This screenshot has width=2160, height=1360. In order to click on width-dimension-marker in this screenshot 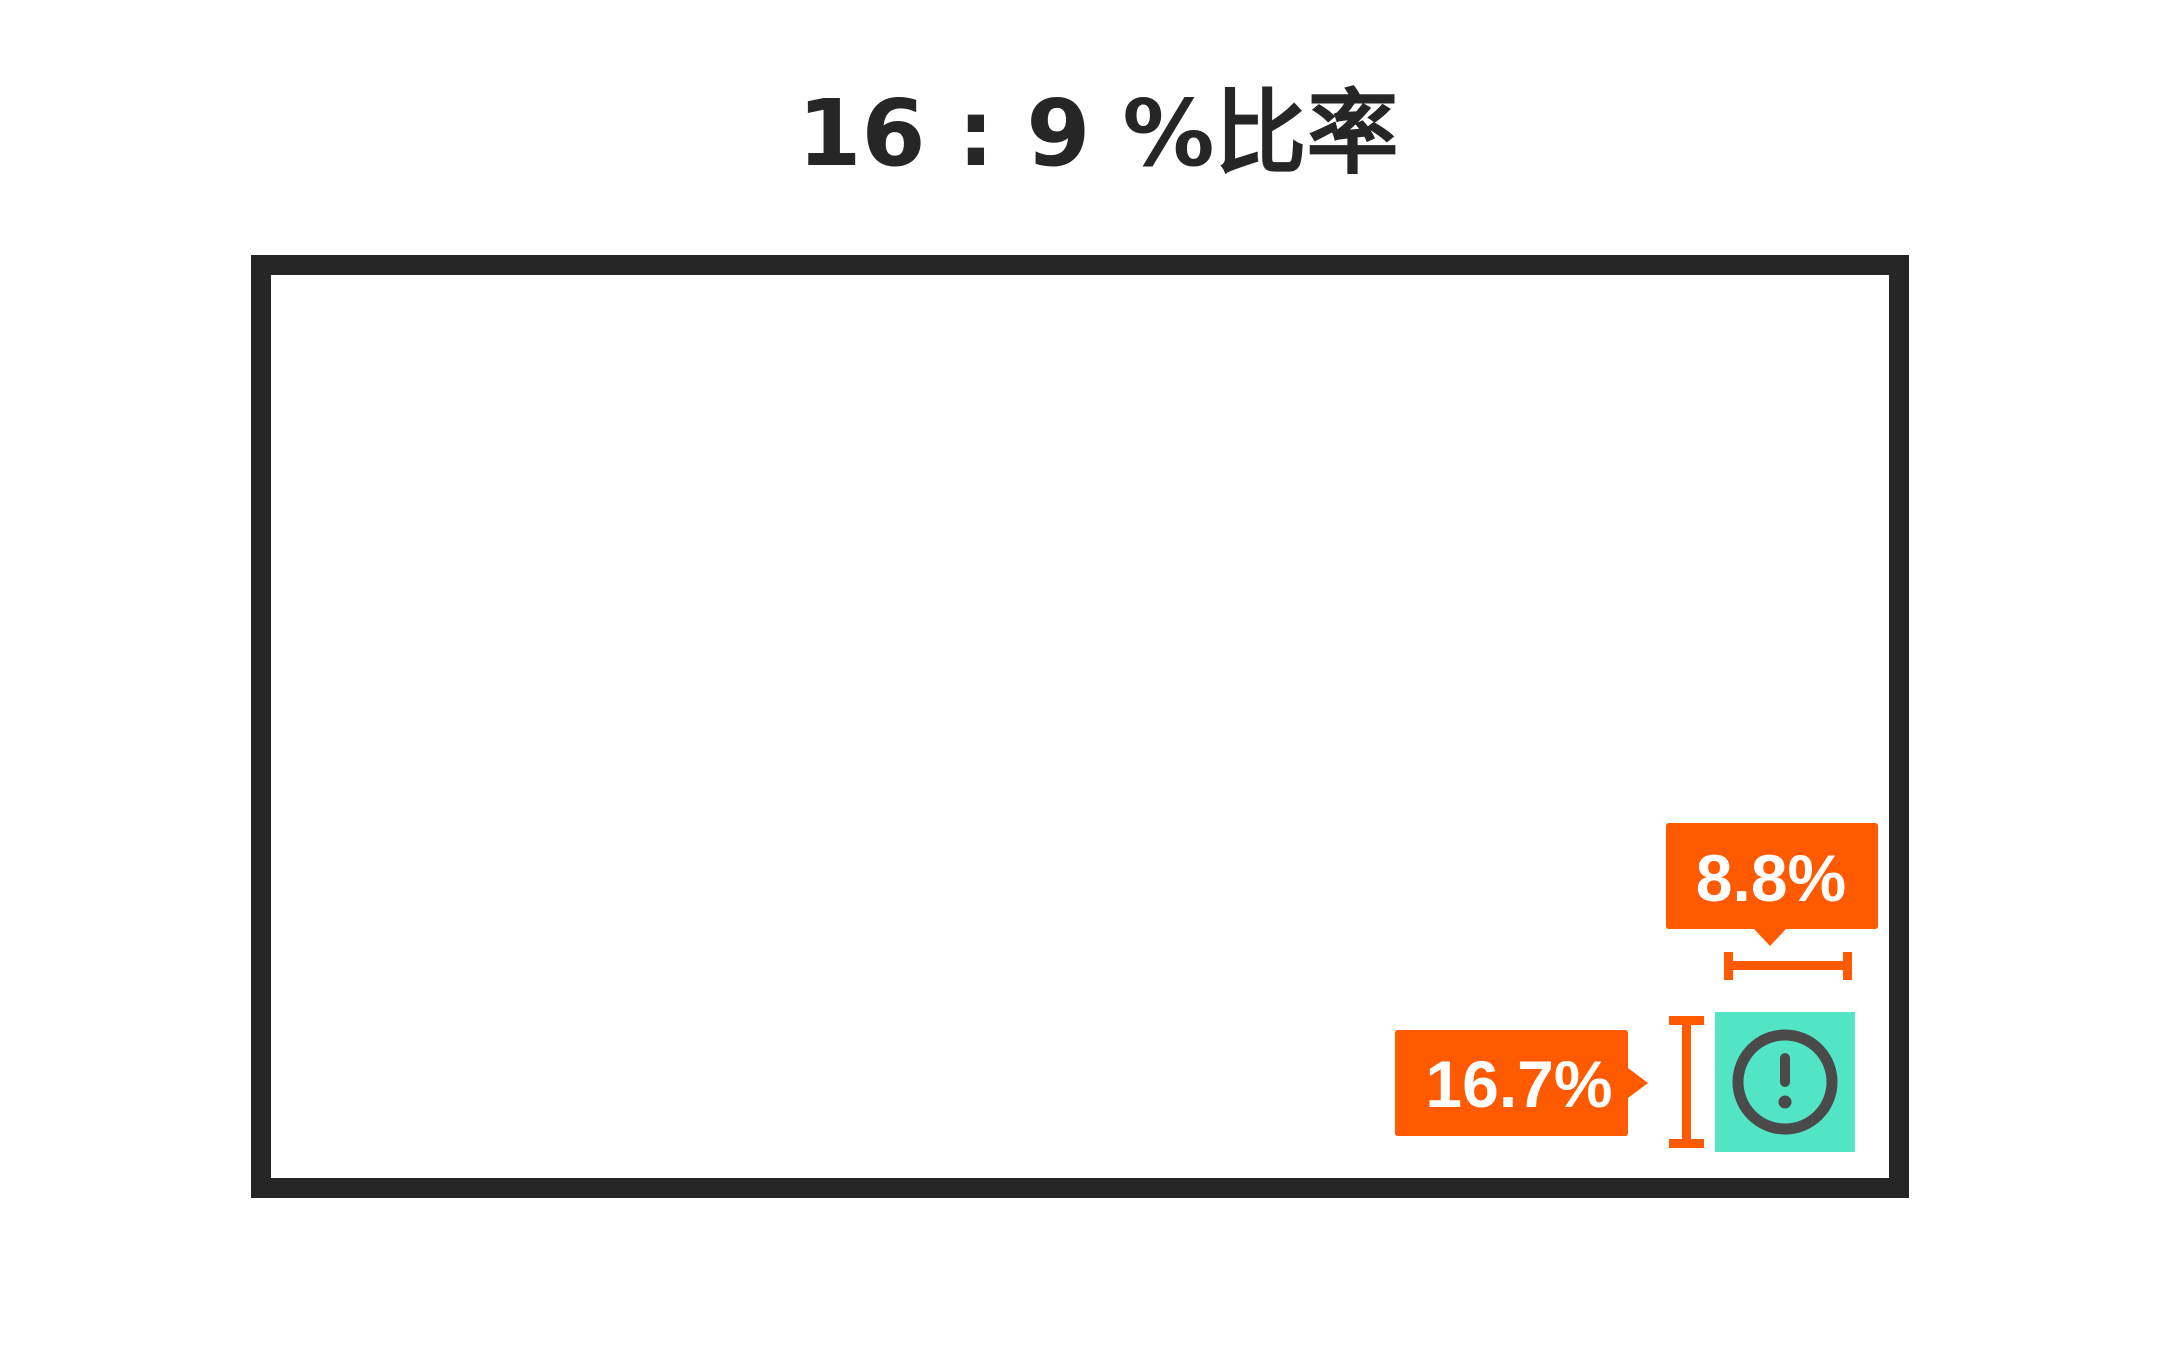, I will do `click(1788, 966)`.